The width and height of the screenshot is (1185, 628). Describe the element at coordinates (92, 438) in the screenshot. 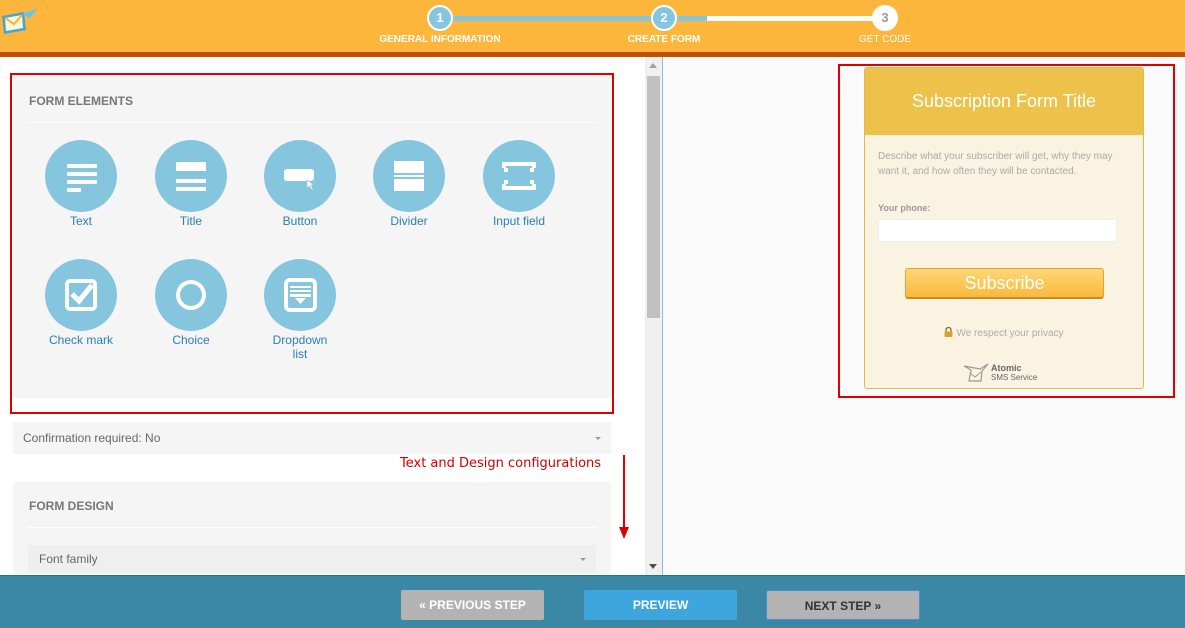

I see `confirmation-required-value: Confirmation required: No` at that location.